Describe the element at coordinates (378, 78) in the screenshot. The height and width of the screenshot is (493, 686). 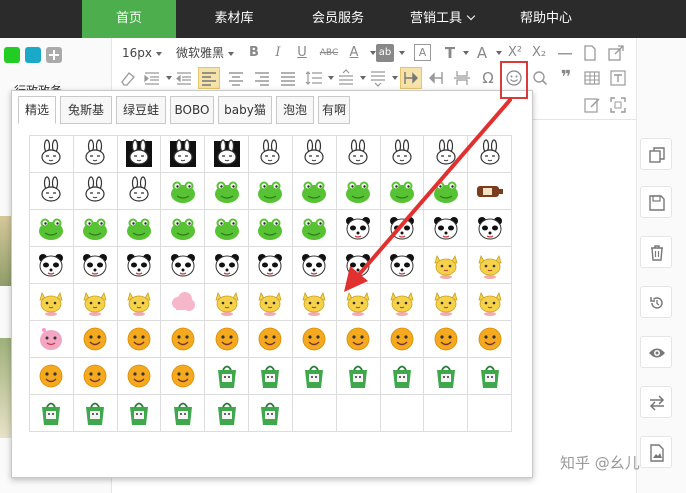
I see `paragraph-spacing-bottom-button` at that location.